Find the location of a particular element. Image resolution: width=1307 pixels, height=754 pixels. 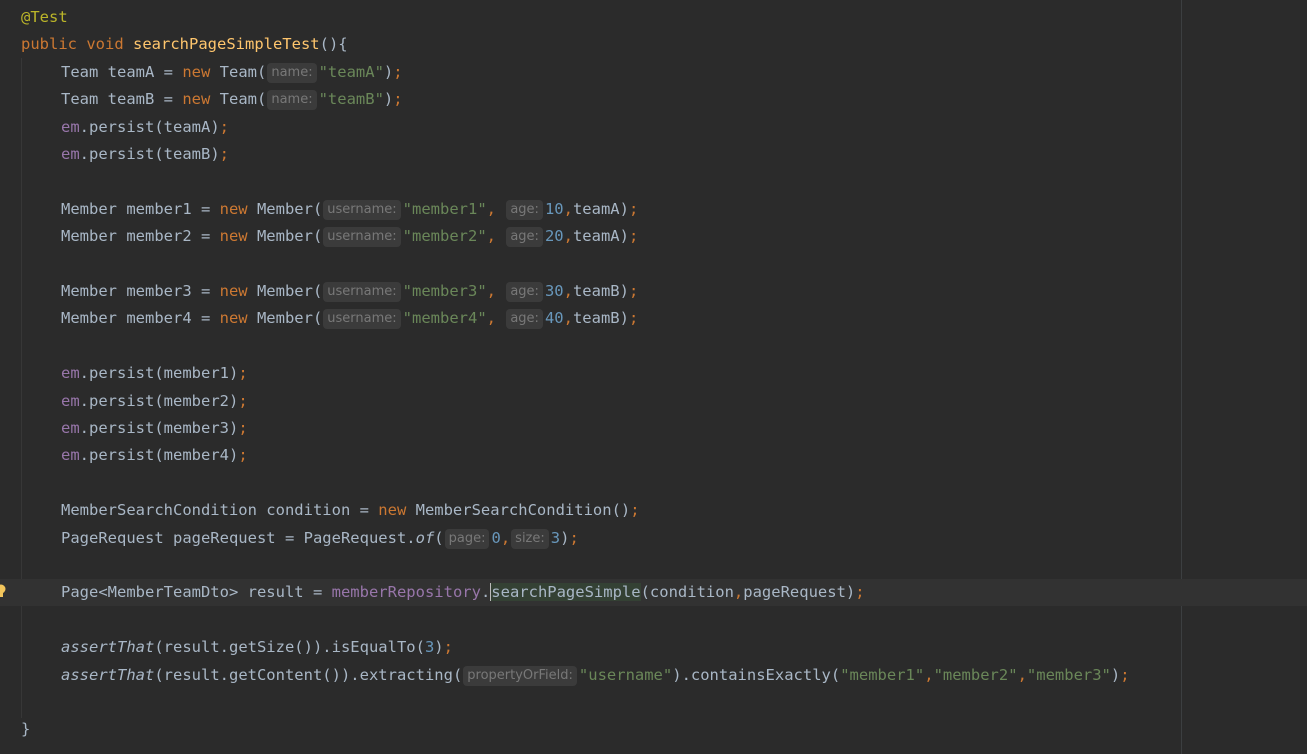

code-token: "member2" is located at coordinates (444, 236).